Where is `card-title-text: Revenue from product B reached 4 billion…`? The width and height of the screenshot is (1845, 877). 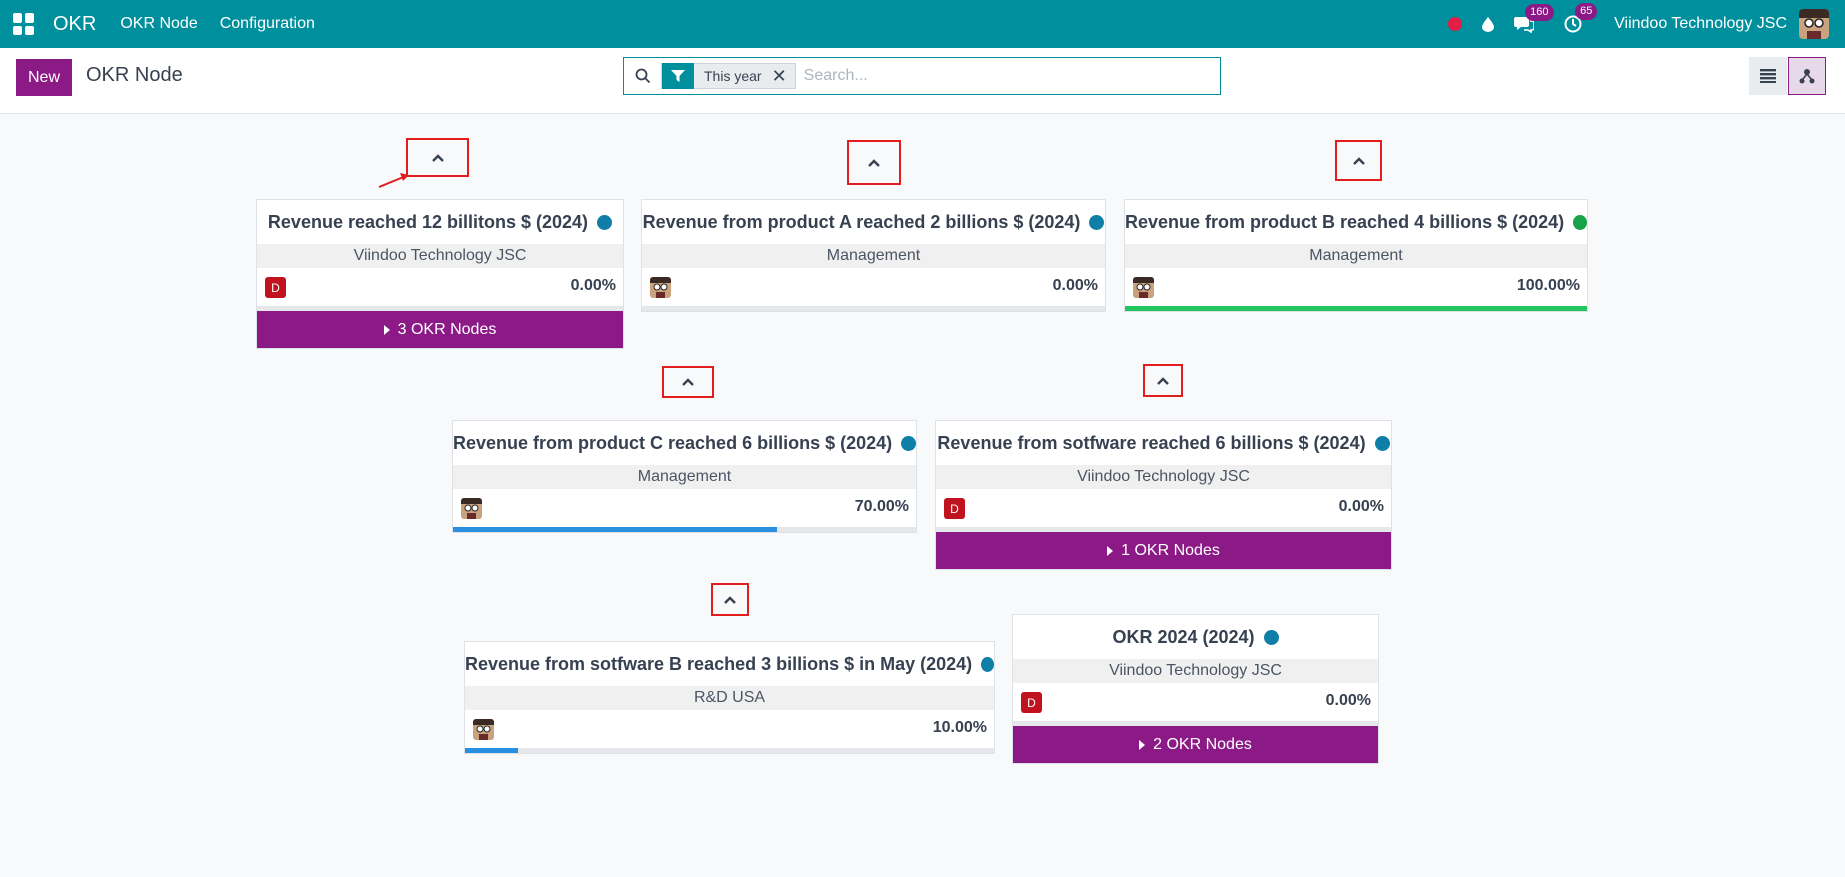
card-title-text: Revenue from product B reached 4 billion… is located at coordinates (1345, 221).